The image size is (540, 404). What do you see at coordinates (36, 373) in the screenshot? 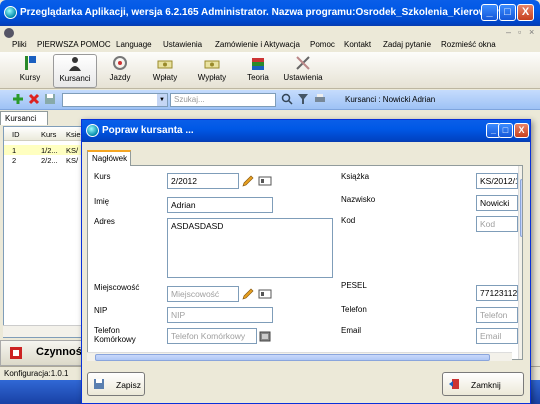
I see `status-text: Konfiguracja:1.0.1` at bounding box center [36, 373].